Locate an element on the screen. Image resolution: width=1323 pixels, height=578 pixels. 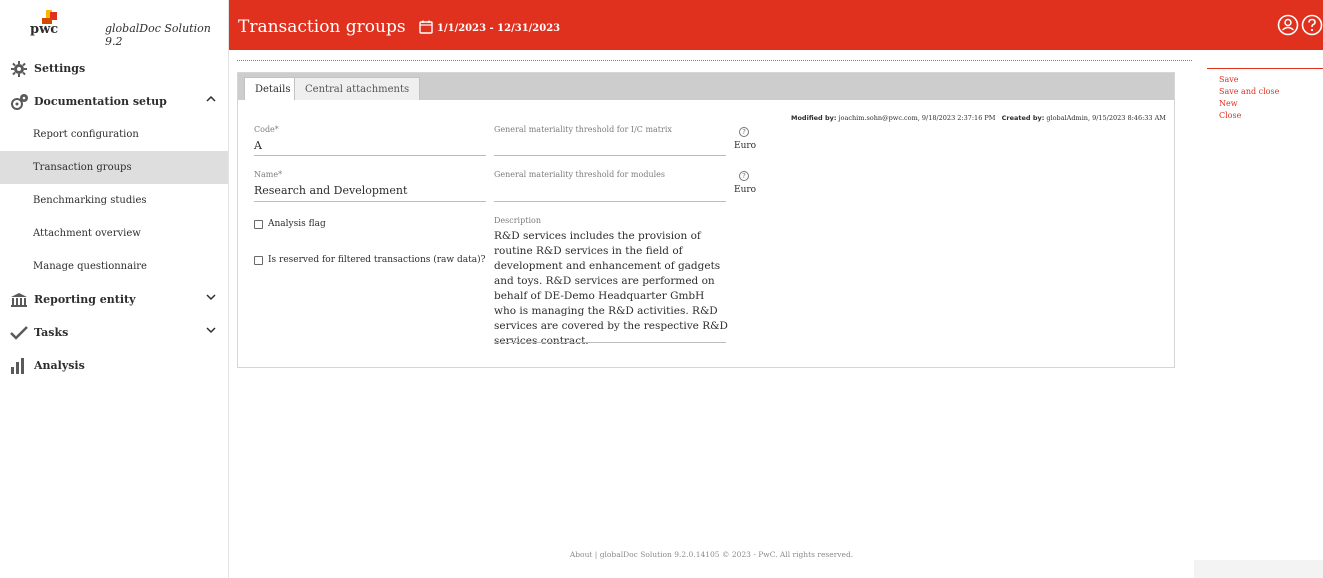
brand: pwc globalDoc Solution 9.2 is located at coordinates (114, 25).